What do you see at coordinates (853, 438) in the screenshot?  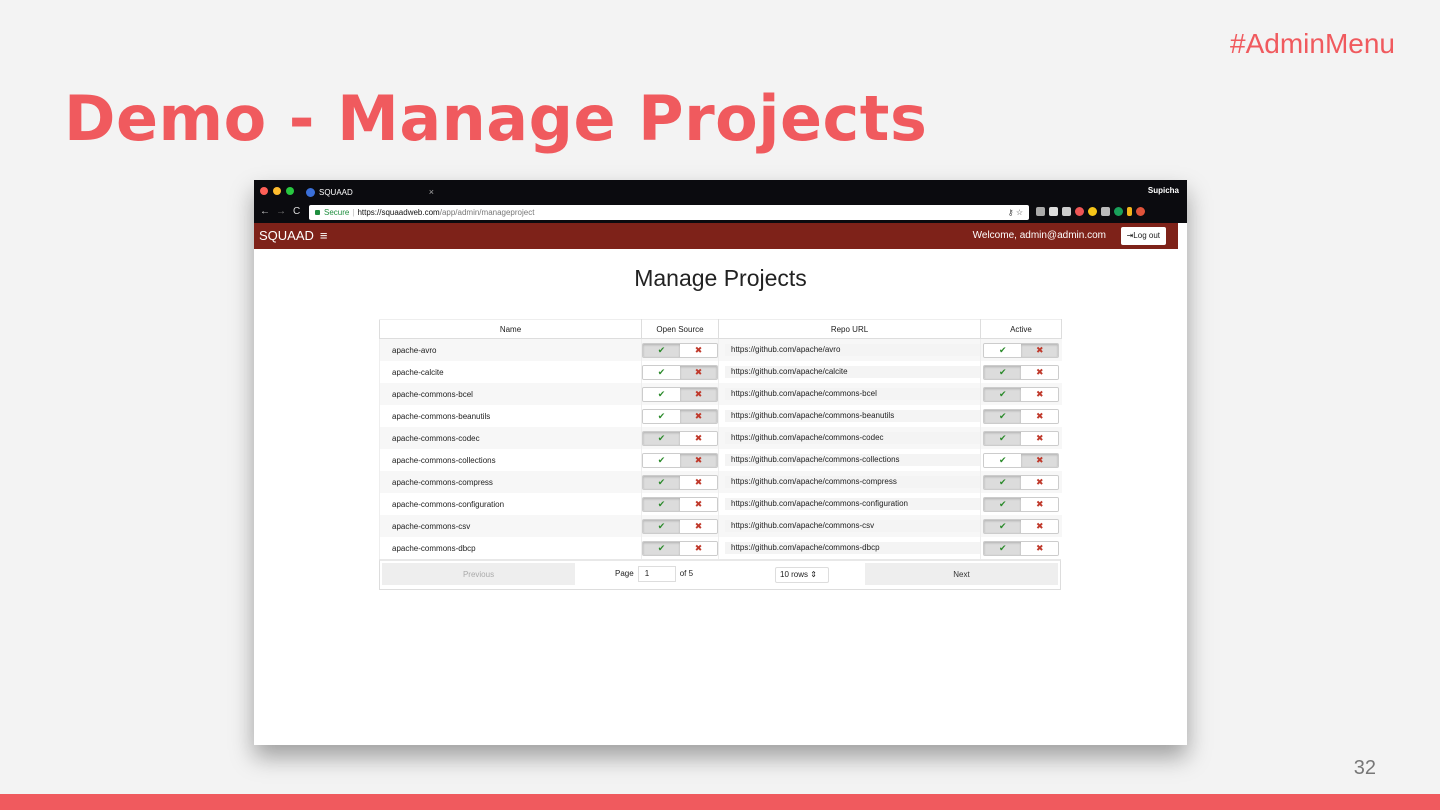 I see `repo-url-input: https://github.com/apache/commons-codec` at bounding box center [853, 438].